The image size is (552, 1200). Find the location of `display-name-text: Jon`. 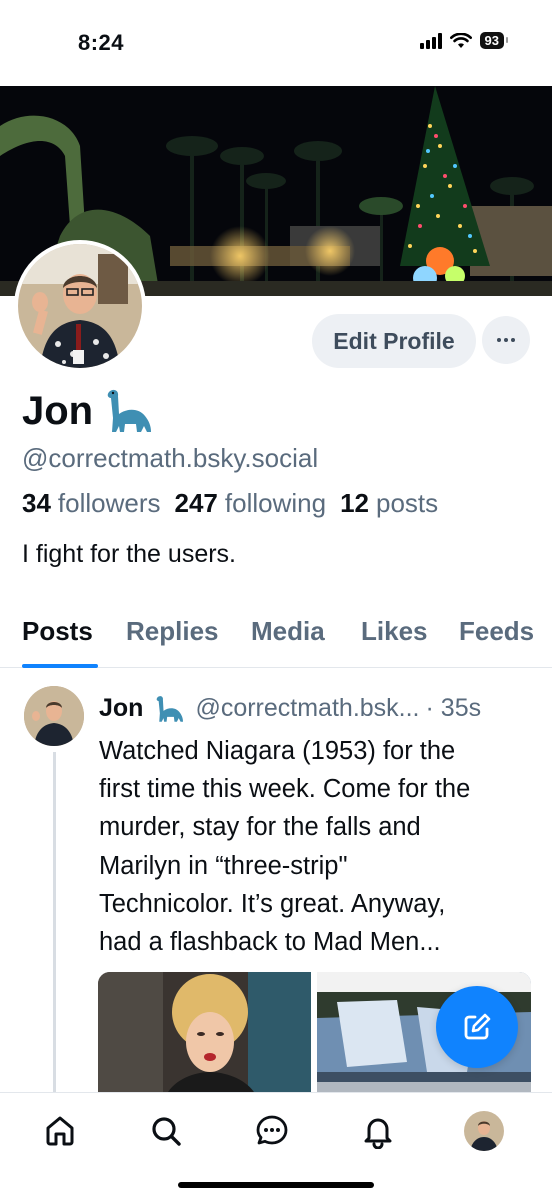

display-name-text: Jon is located at coordinates (58, 410).